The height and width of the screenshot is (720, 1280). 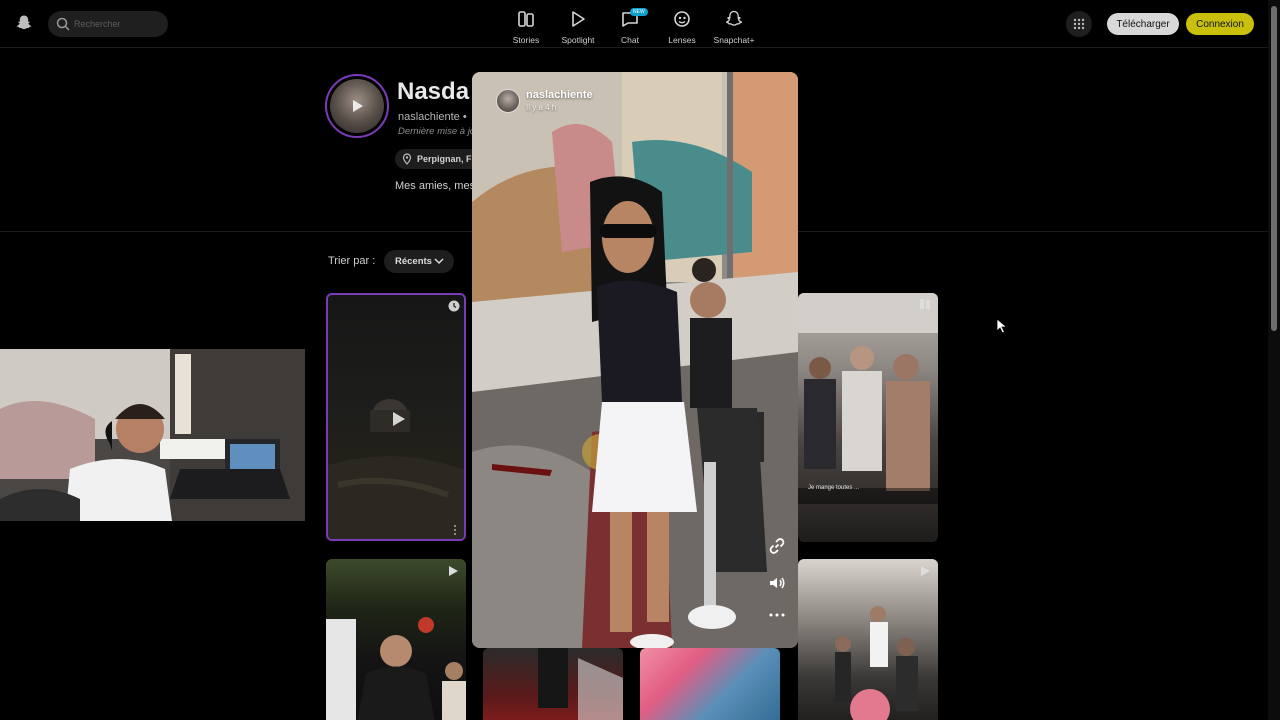 What do you see at coordinates (63, 24) in the screenshot?
I see `search-icon` at bounding box center [63, 24].